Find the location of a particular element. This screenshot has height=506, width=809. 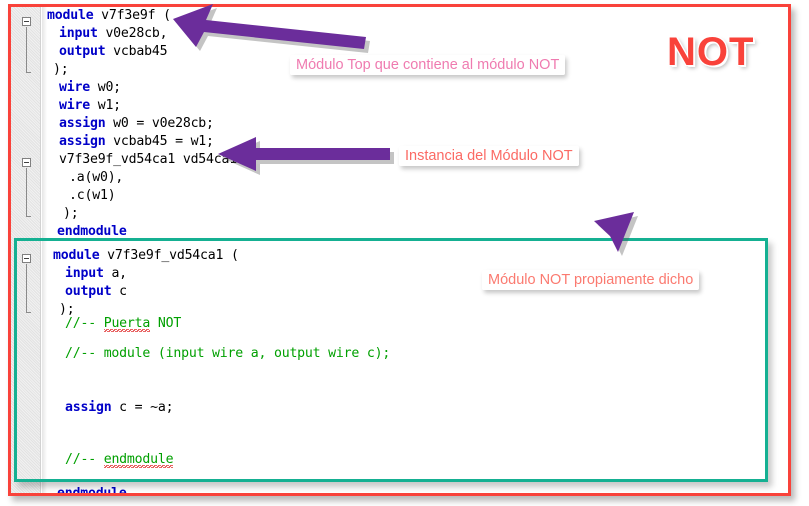

code-token: .c(w1) is located at coordinates (92, 195).